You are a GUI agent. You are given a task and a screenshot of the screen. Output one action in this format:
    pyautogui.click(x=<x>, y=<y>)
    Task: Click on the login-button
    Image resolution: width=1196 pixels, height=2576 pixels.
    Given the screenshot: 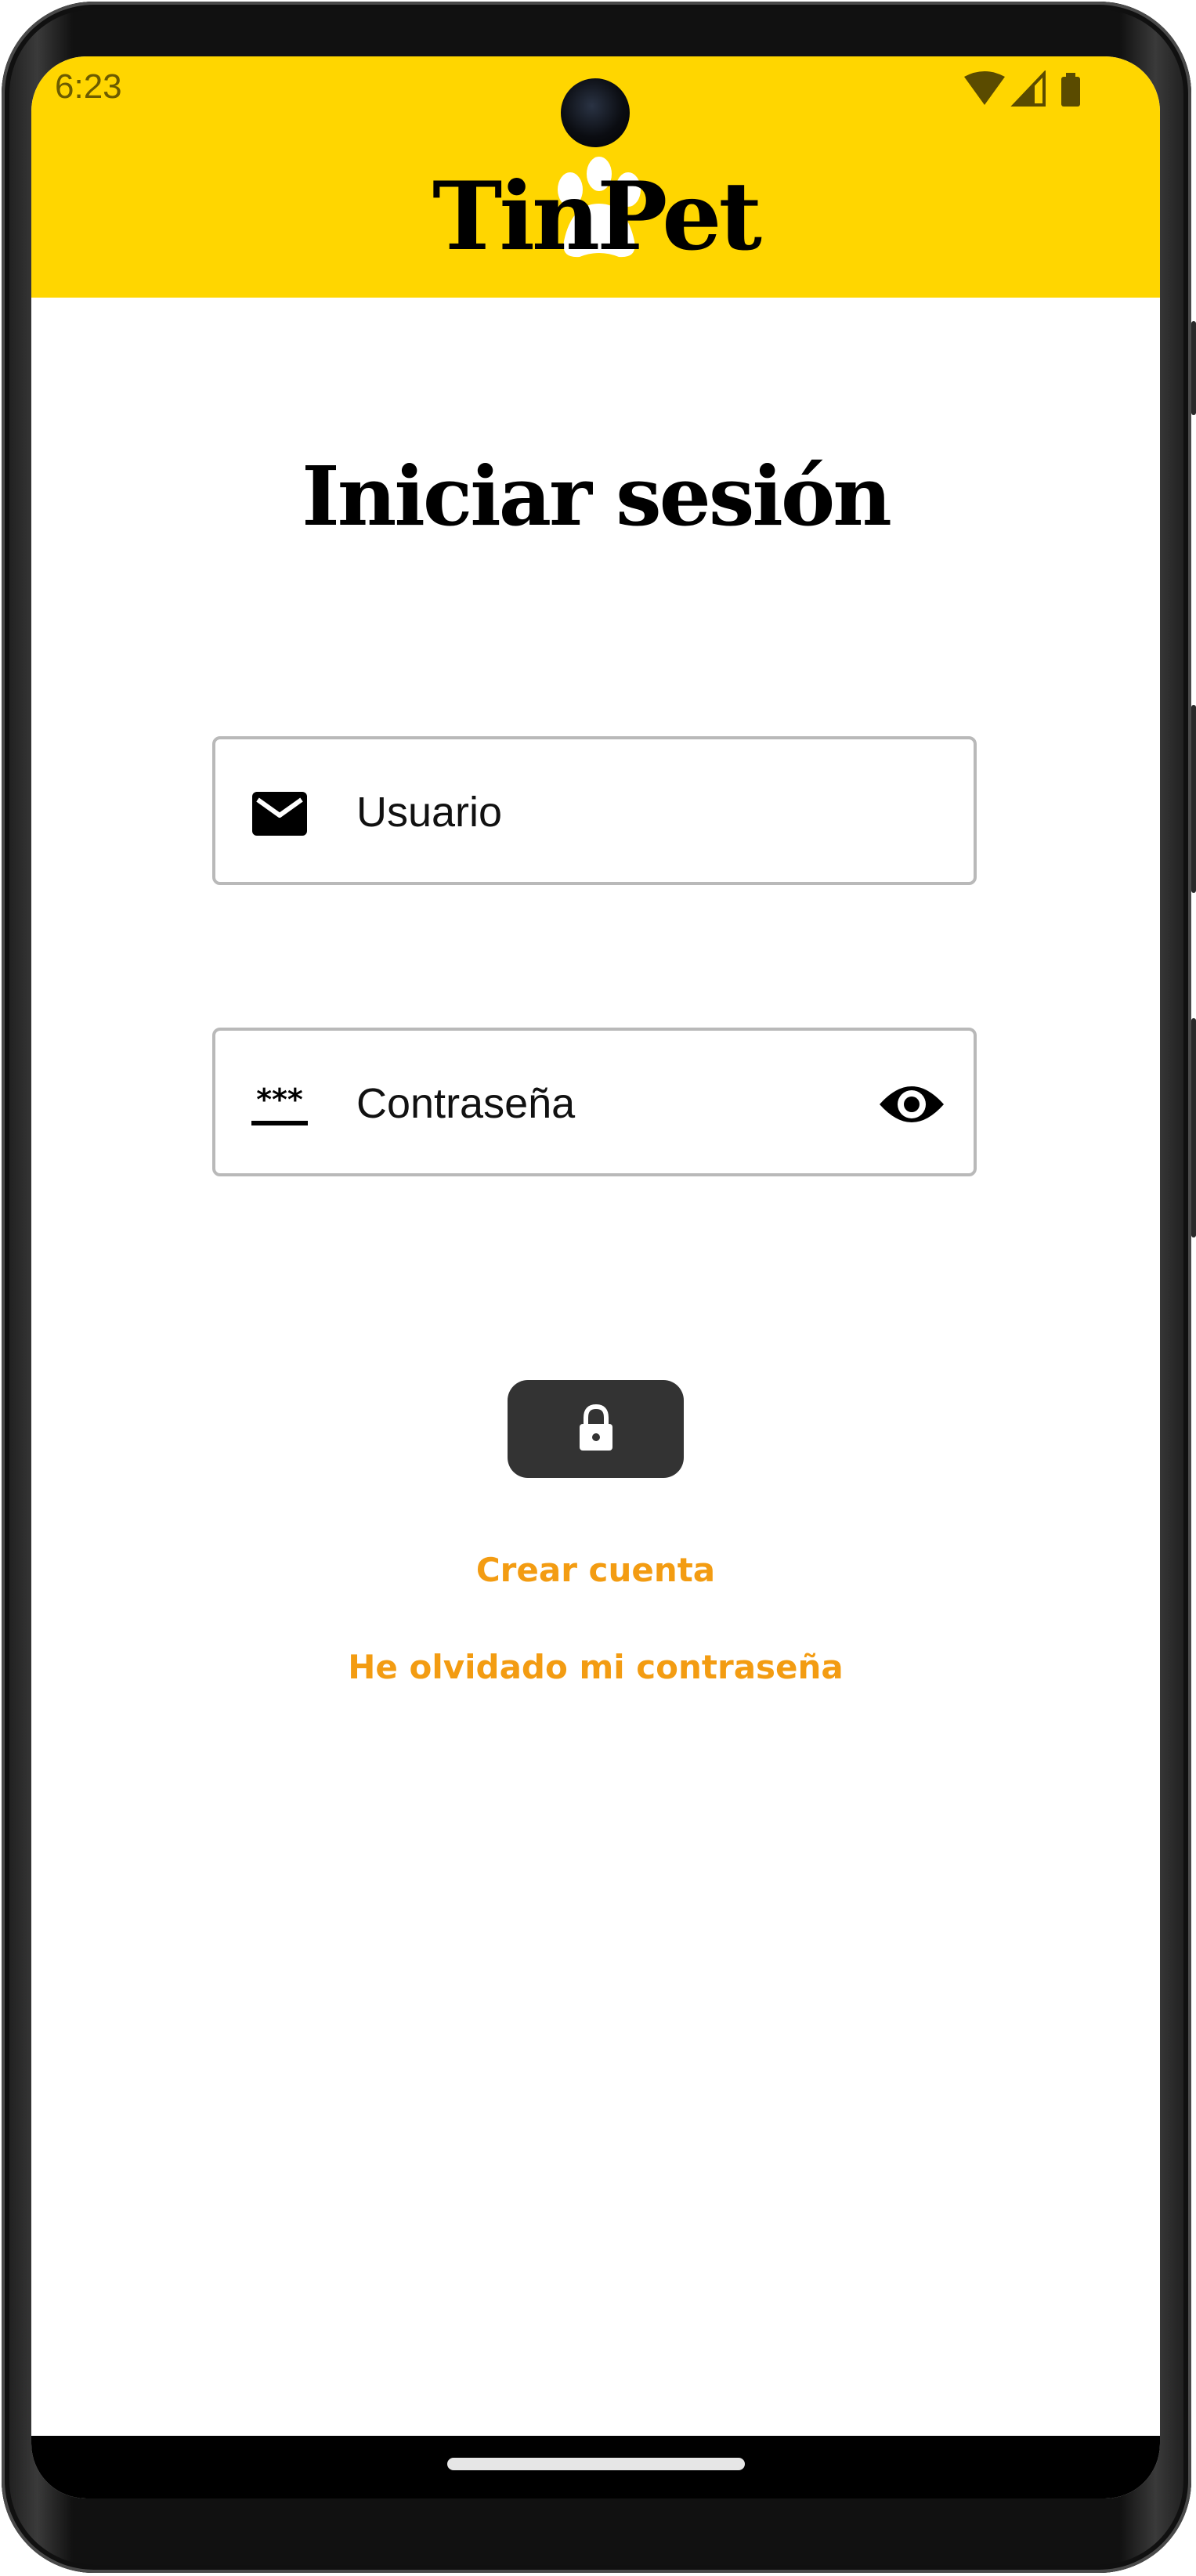 What is the action you would take?
    pyautogui.click(x=596, y=1429)
    